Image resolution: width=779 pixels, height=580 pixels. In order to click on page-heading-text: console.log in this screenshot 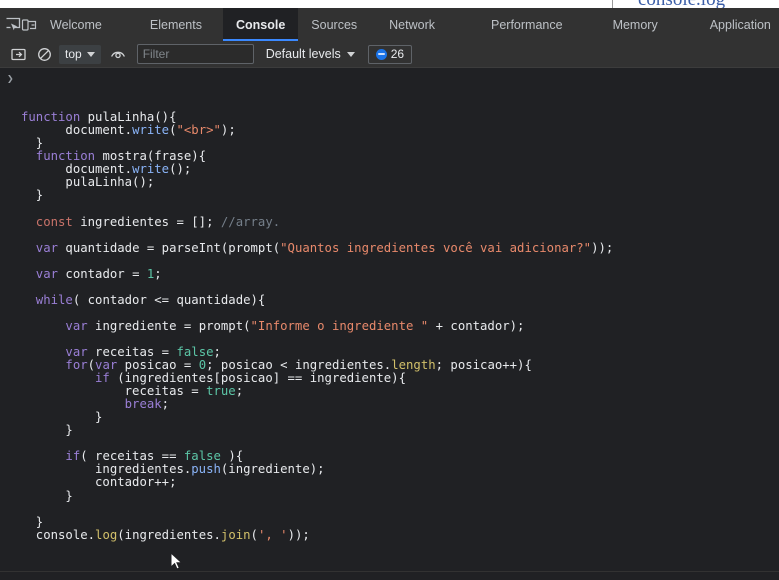, I will do `click(681, 4)`.